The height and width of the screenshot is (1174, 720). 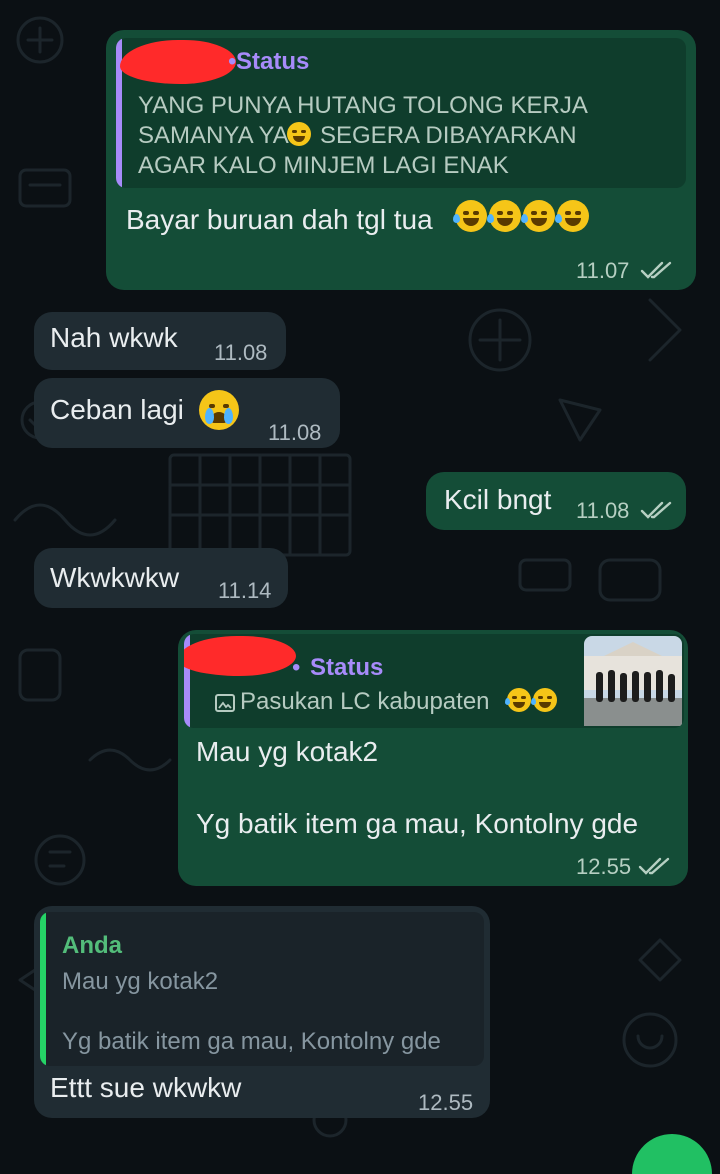 What do you see at coordinates (287, 751) in the screenshot?
I see `message-text: Mau yg kotak2` at bounding box center [287, 751].